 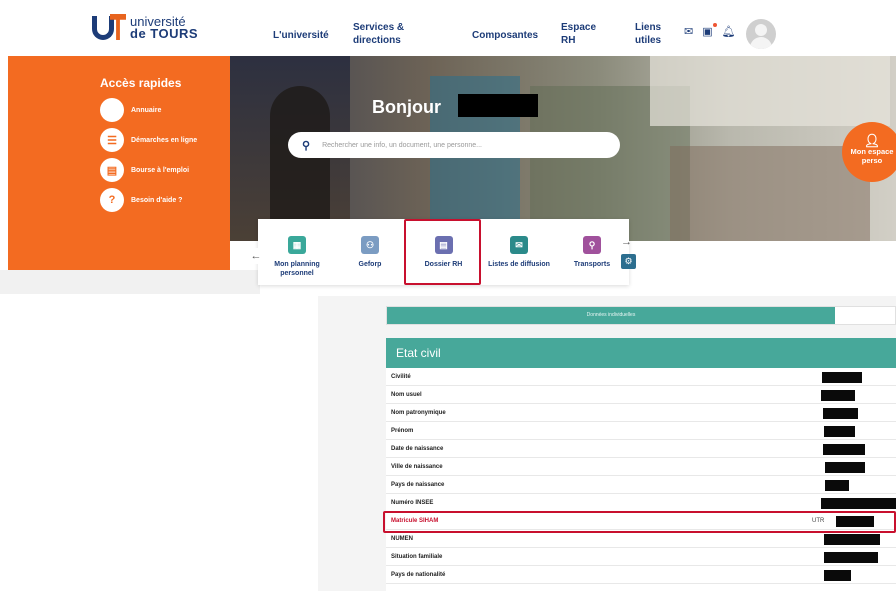 I want to click on divider-band, so click(x=130, y=282).